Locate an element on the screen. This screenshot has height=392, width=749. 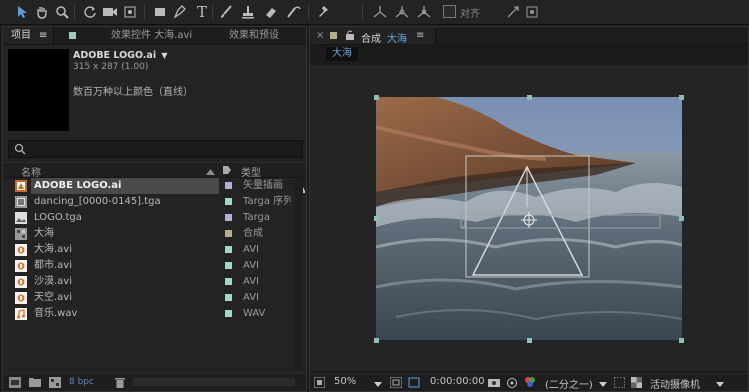
zoom-tool-icon is located at coordinates (62, 12).